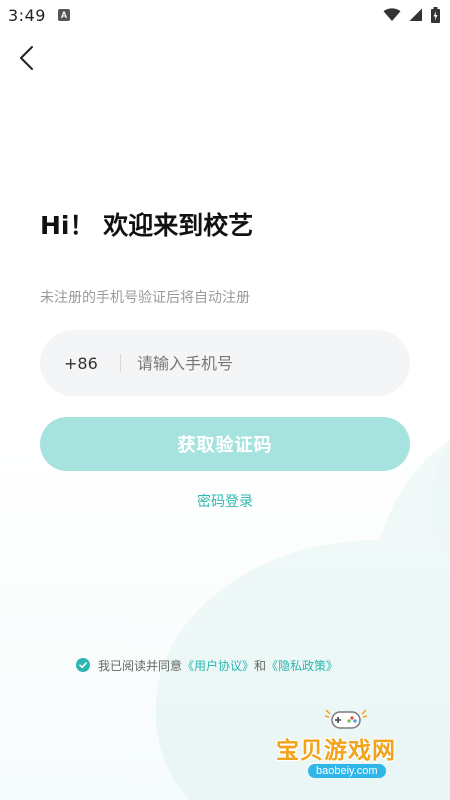 The image size is (450, 800). I want to click on agreement-and: 和, so click(260, 665).